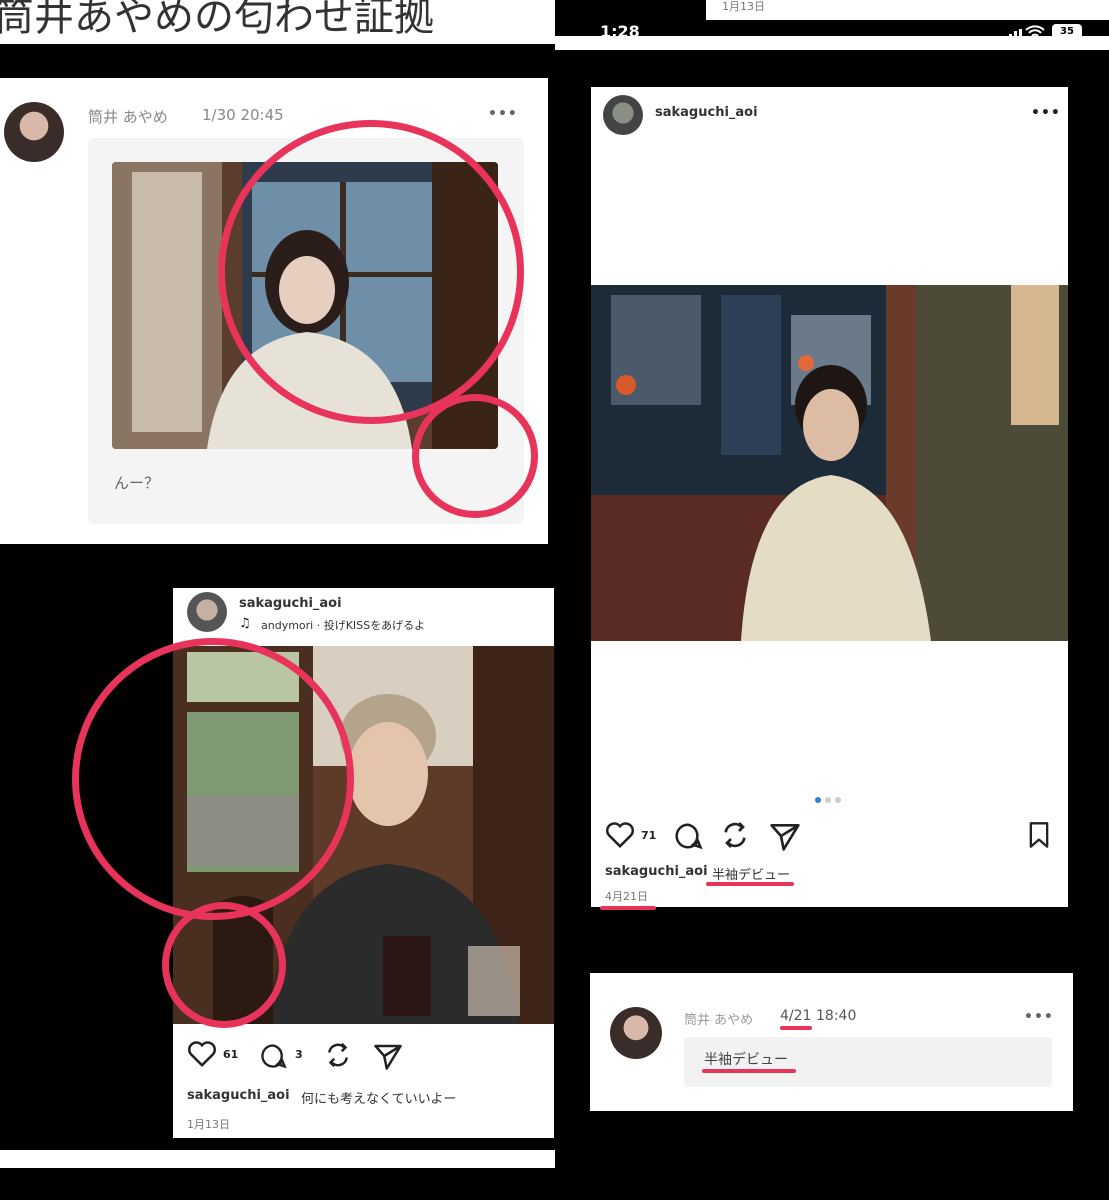  What do you see at coordinates (796, 1016) in the screenshot?
I see `thread-date: 4/21` at bounding box center [796, 1016].